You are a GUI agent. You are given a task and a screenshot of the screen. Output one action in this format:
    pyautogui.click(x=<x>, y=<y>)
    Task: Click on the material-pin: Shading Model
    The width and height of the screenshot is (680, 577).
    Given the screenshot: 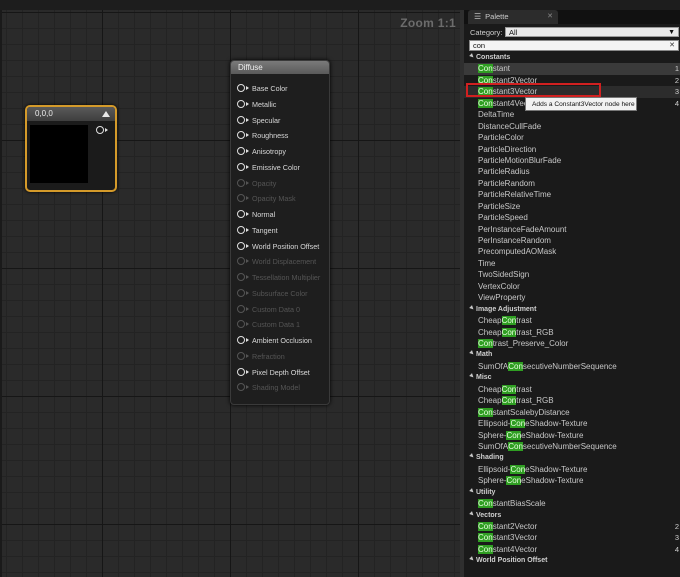 What is the action you would take?
    pyautogui.click(x=268, y=388)
    